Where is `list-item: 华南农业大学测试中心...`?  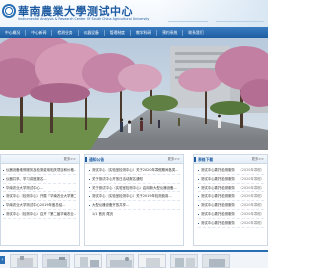 list-item: 华南农业大学测试中心... is located at coordinates (39, 188).